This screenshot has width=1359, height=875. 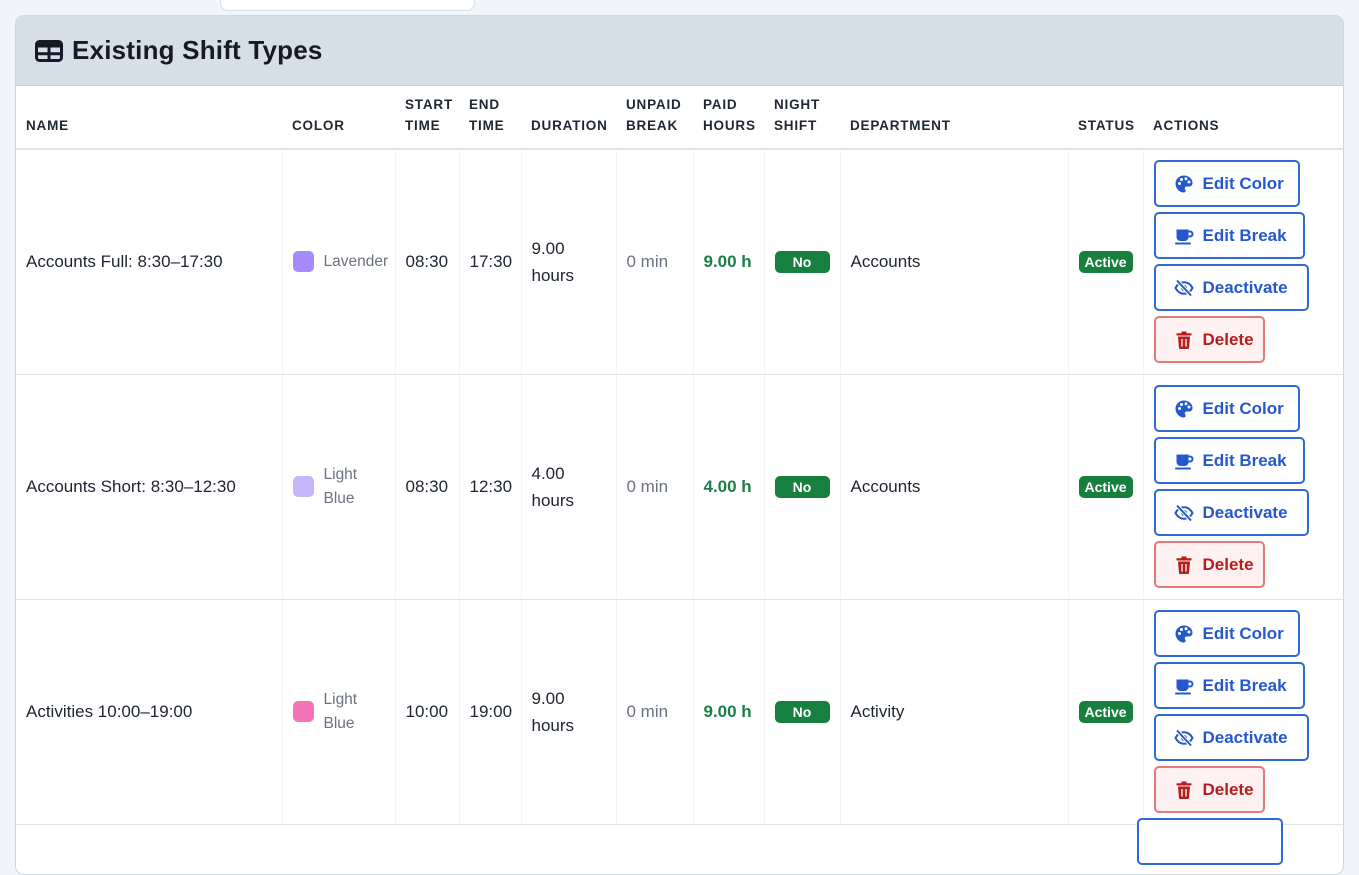 What do you see at coordinates (728, 118) in the screenshot?
I see `col-paid-hours: PAID HOURS` at bounding box center [728, 118].